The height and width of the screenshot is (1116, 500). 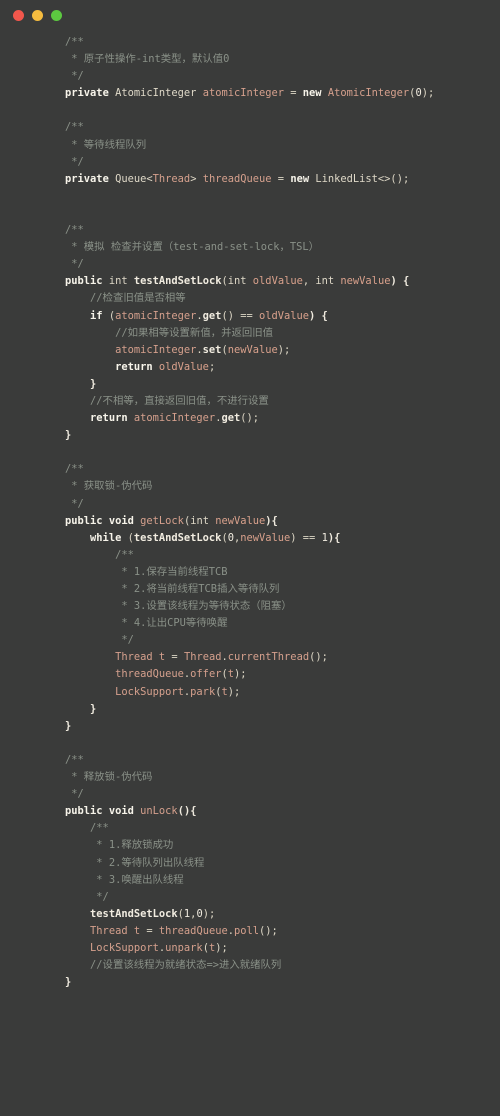 What do you see at coordinates (56, 15) in the screenshot?
I see `maximize-button` at bounding box center [56, 15].